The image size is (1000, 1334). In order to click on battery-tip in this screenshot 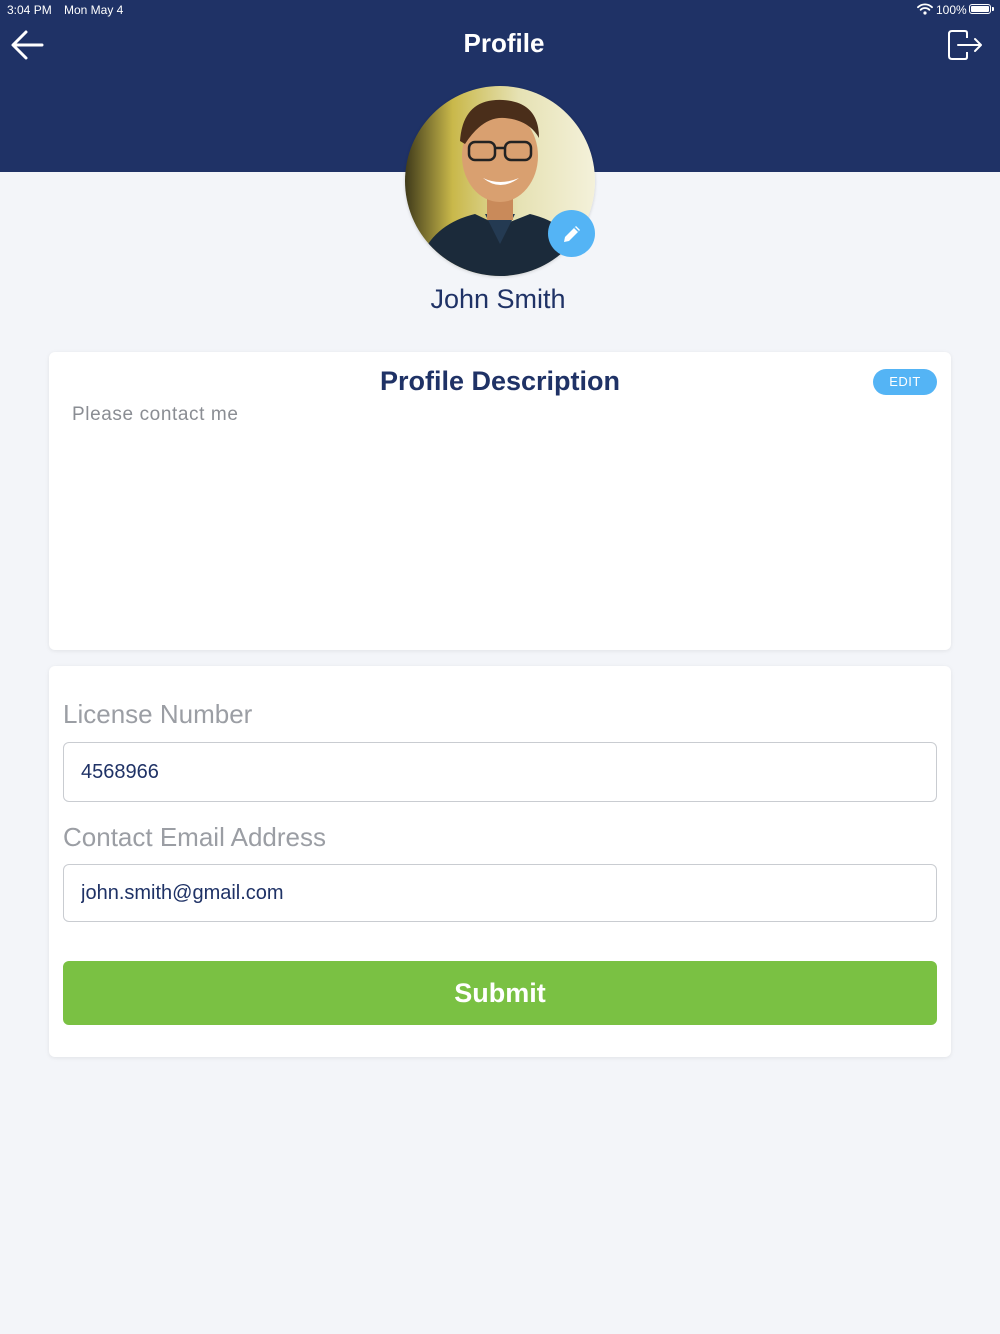, I will do `click(993, 9)`.